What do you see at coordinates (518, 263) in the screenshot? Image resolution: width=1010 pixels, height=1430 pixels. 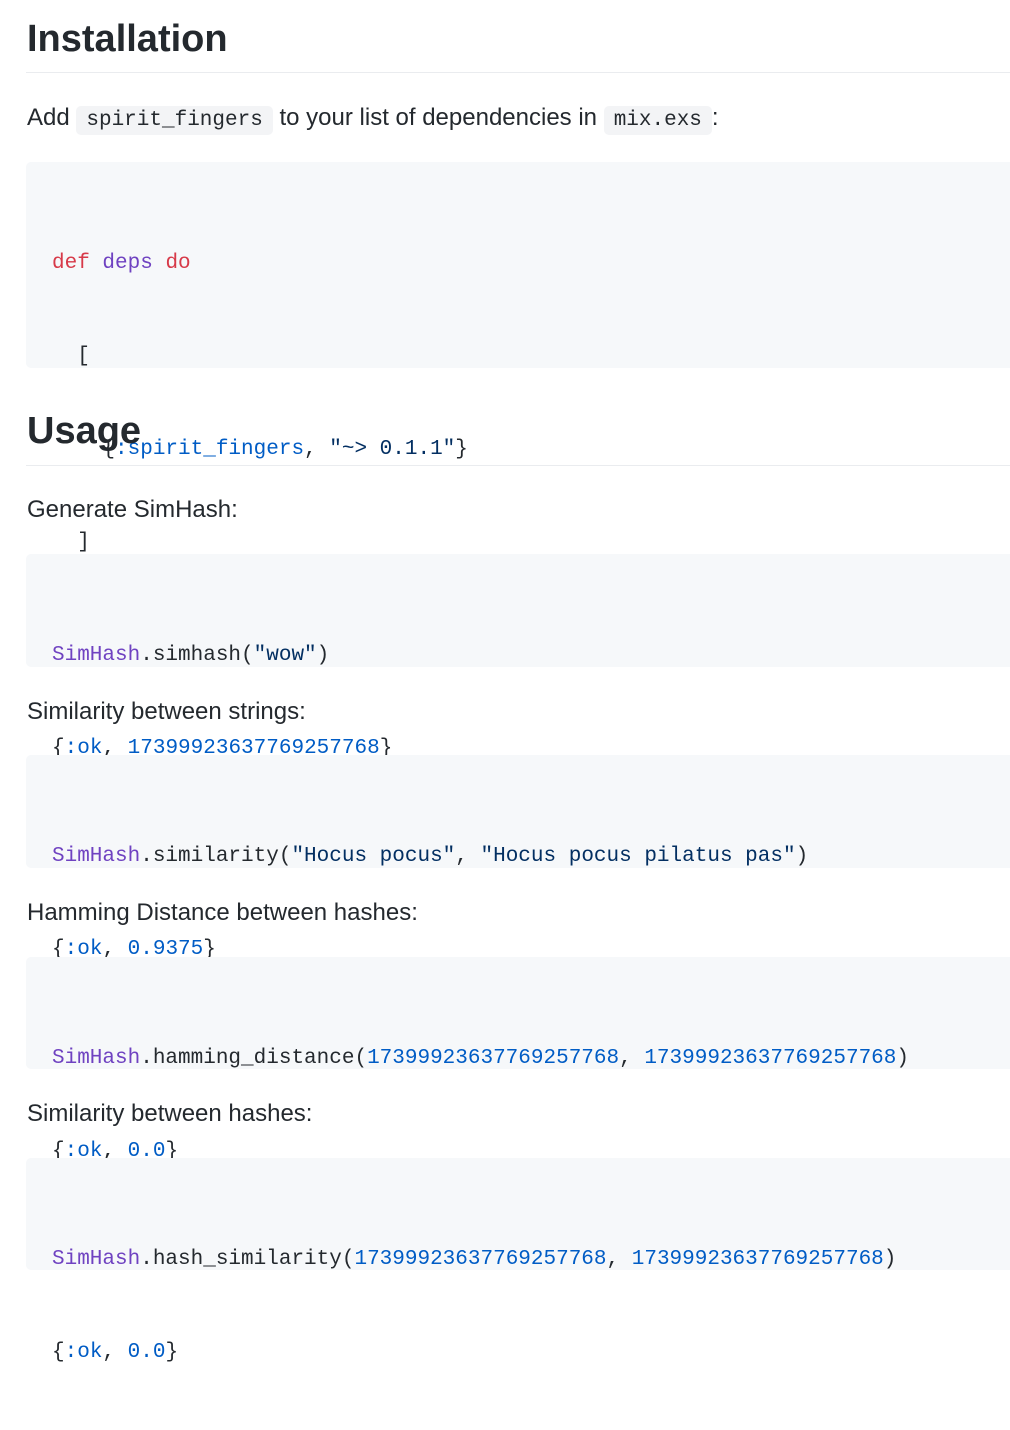 I see `code-line: def deps do` at bounding box center [518, 263].